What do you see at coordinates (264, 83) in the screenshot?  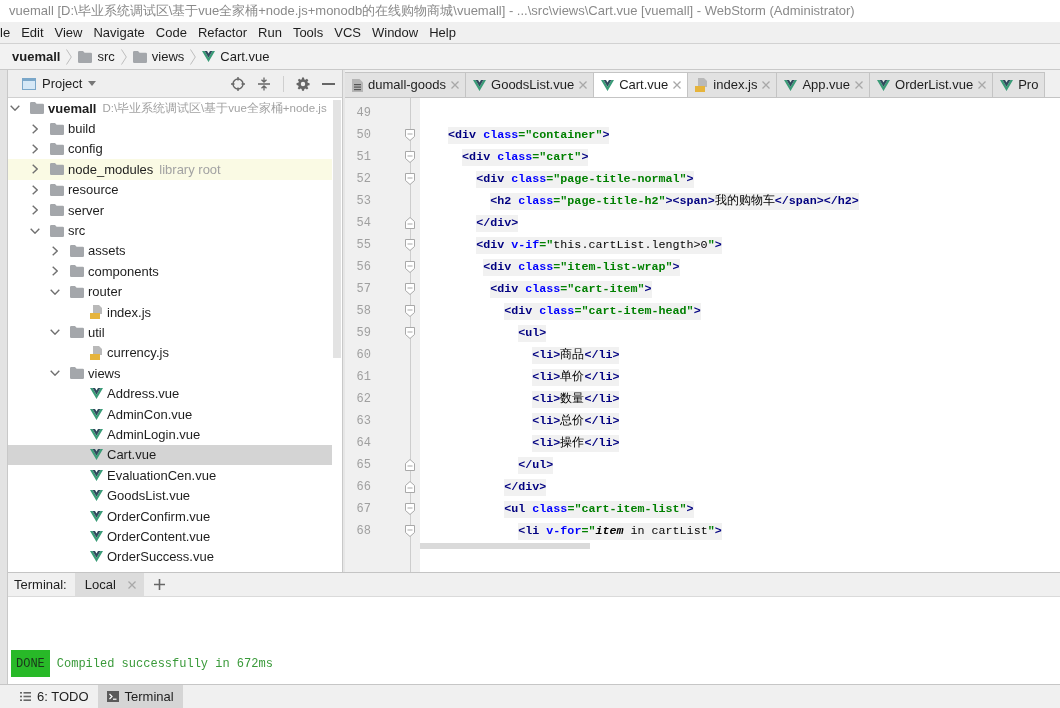 I see `collapse-all-icon` at bounding box center [264, 83].